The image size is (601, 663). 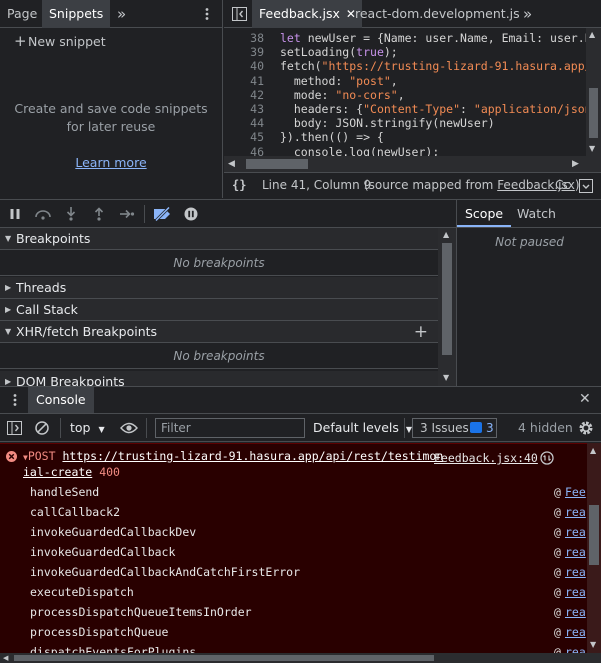 I want to click on tab-feedback-jsx: Feedback.jsx ✕, so click(x=307, y=14).